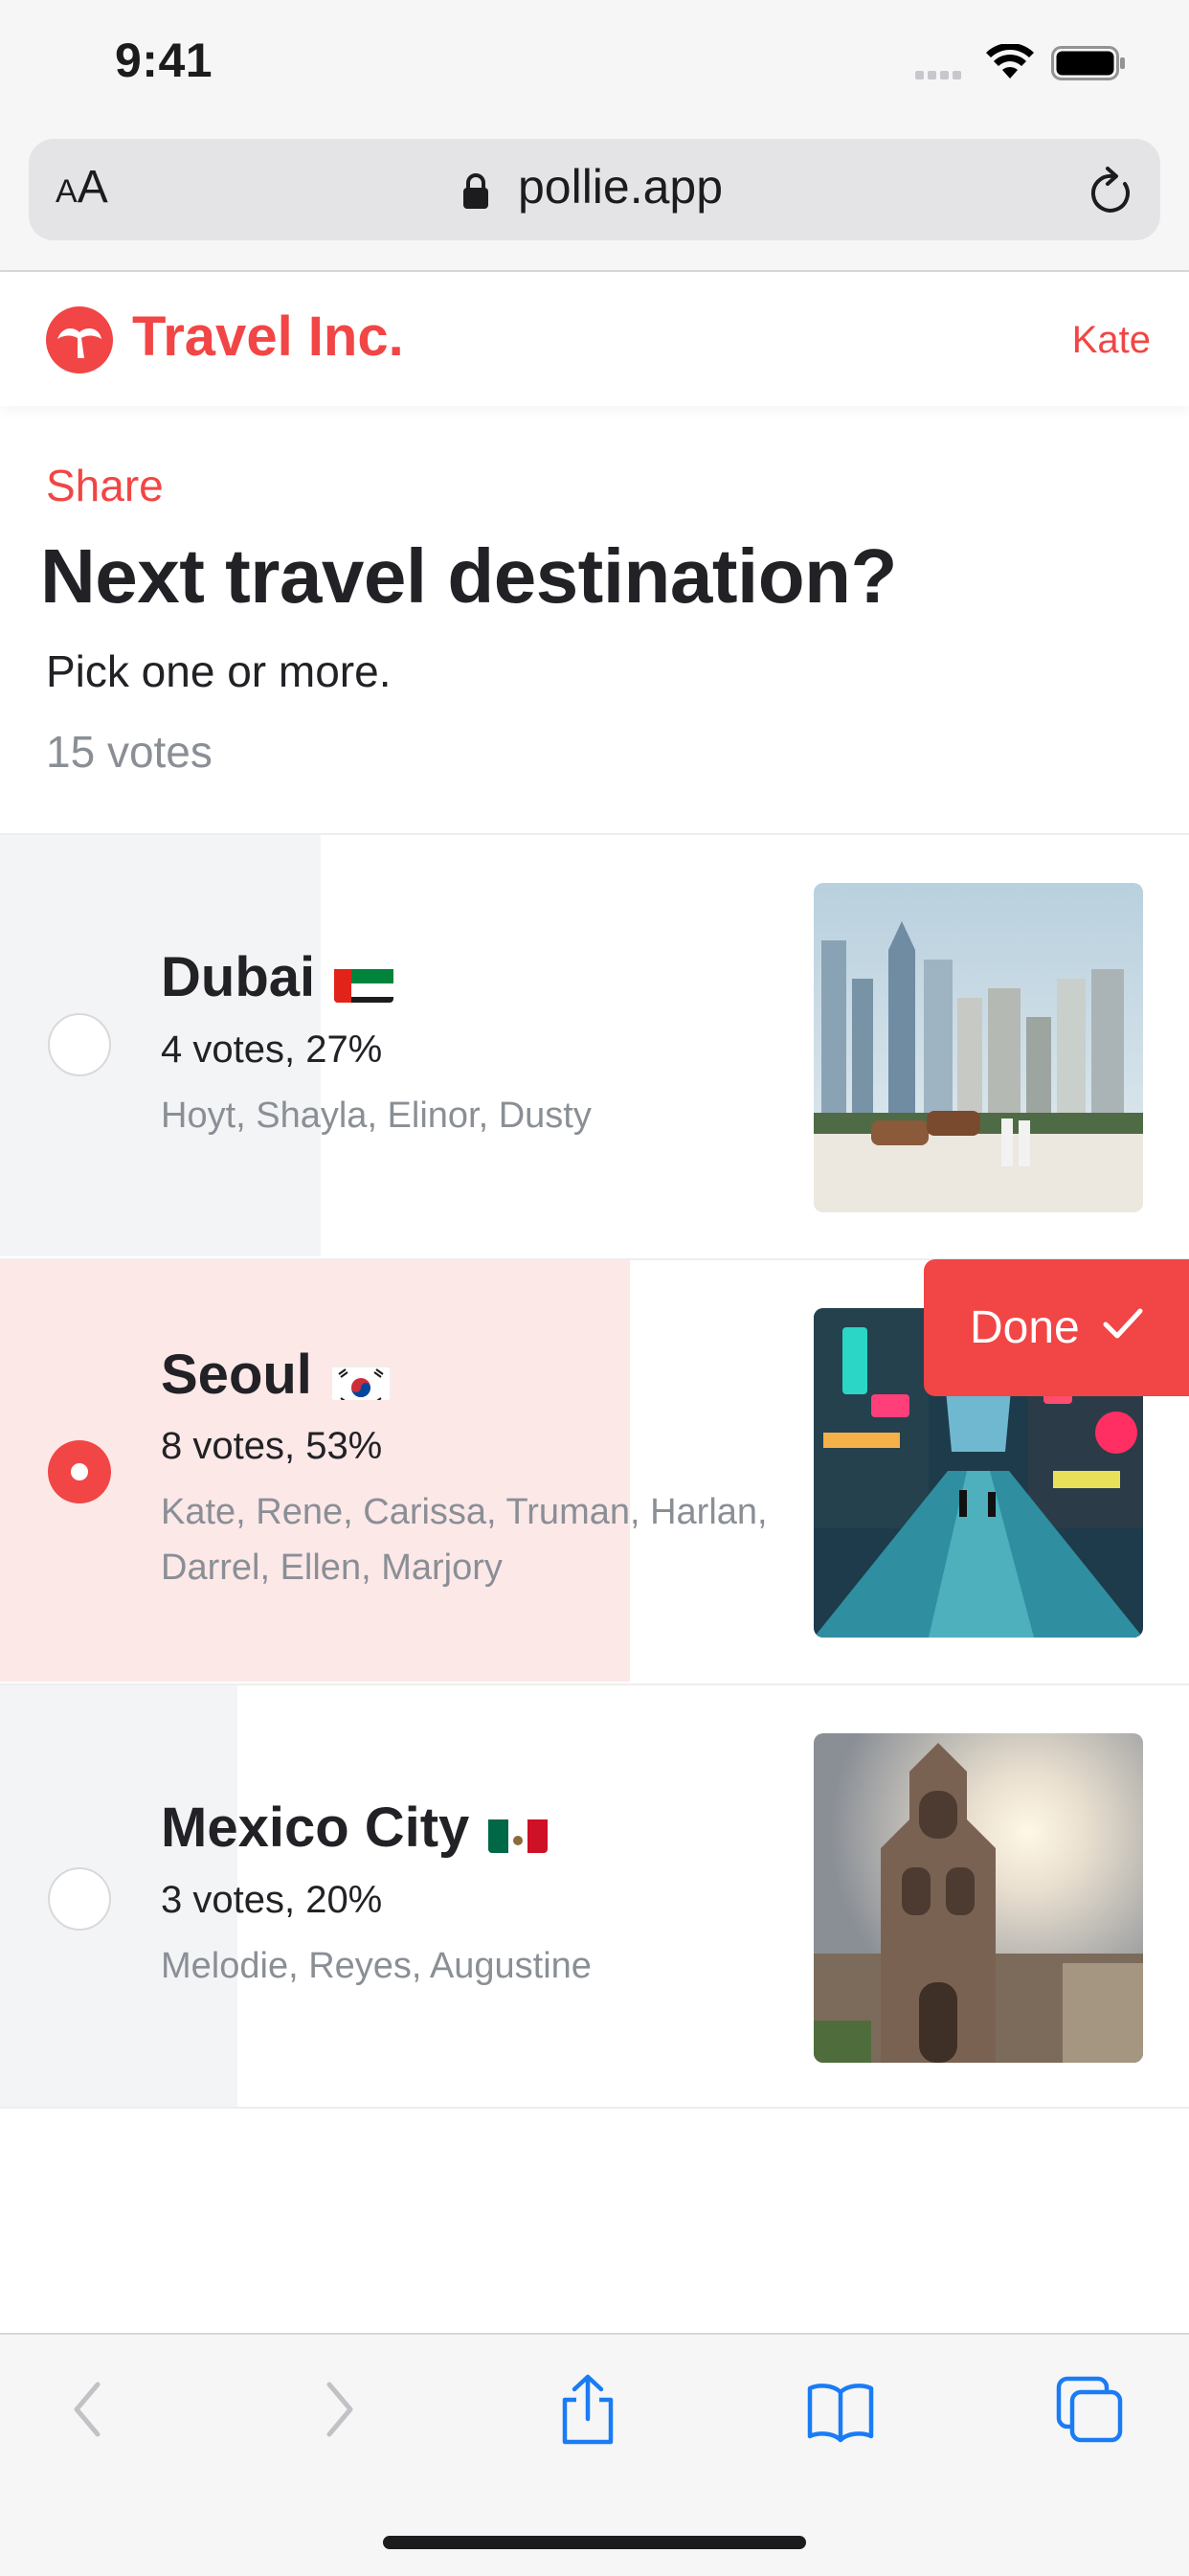 This screenshot has width=1189, height=2576. Describe the element at coordinates (1123, 1323) in the screenshot. I see `checkmark-icon` at that location.